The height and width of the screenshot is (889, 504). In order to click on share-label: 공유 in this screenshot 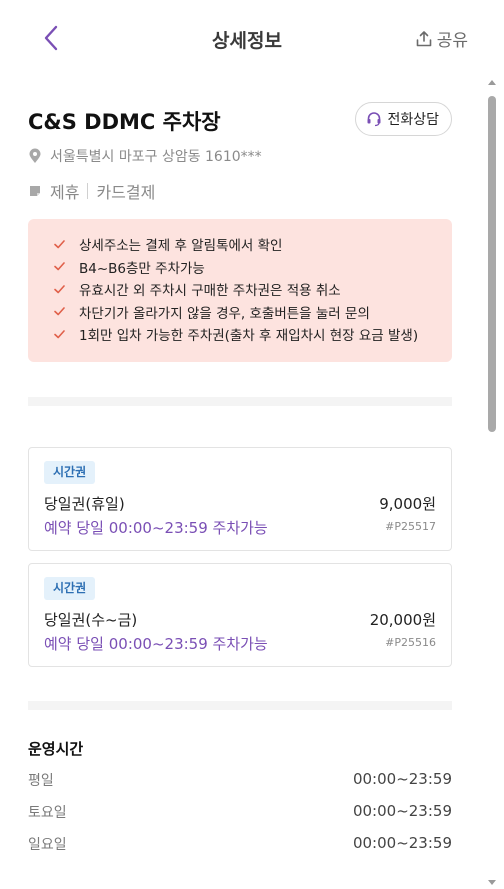, I will do `click(452, 41)`.